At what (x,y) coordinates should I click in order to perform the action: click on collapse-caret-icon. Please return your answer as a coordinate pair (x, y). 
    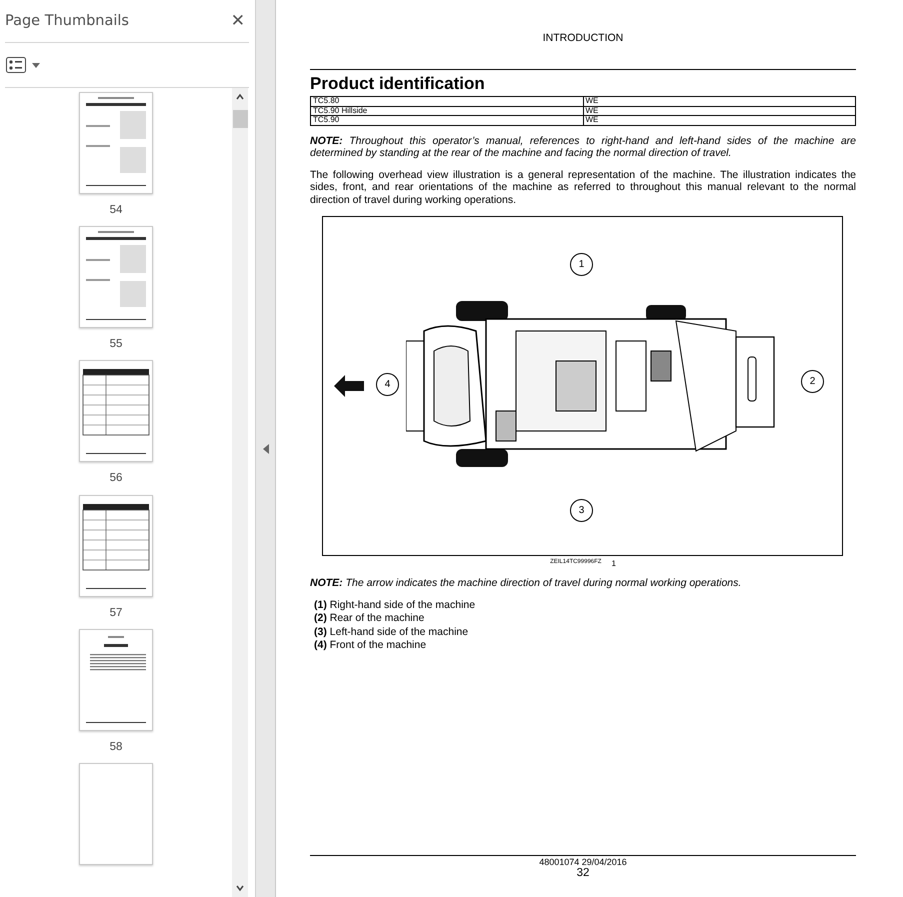
    Looking at the image, I should click on (265, 449).